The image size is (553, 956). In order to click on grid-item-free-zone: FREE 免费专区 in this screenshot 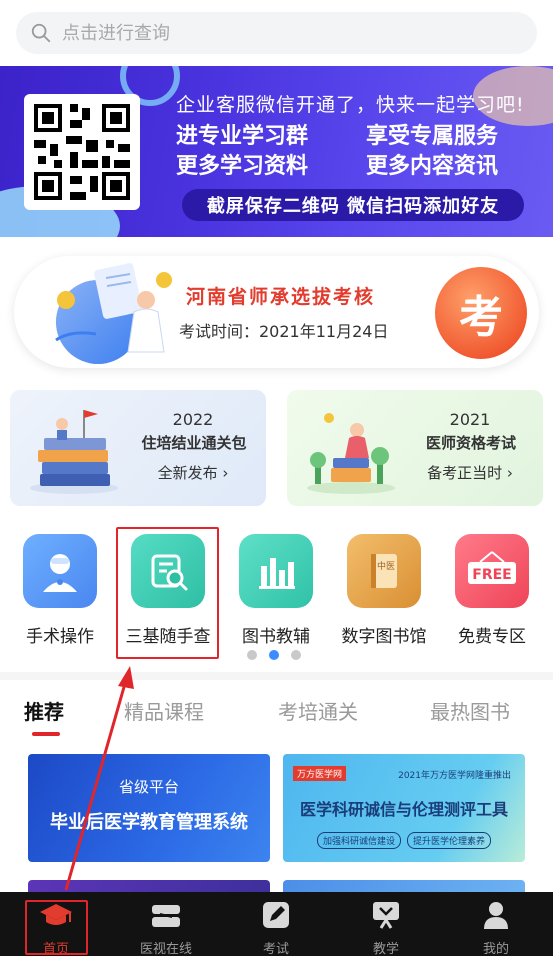, I will do `click(492, 589)`.